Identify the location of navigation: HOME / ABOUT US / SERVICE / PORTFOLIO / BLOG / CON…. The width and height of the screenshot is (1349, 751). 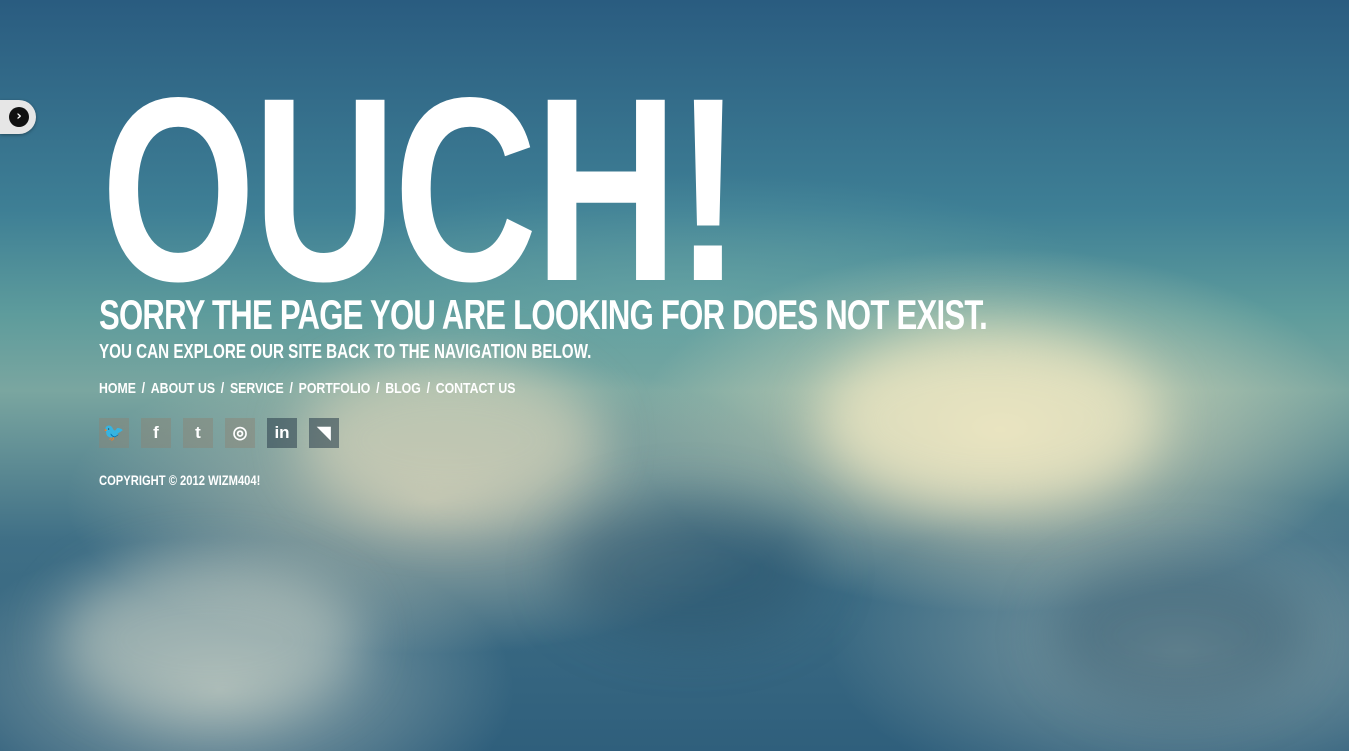
(307, 389).